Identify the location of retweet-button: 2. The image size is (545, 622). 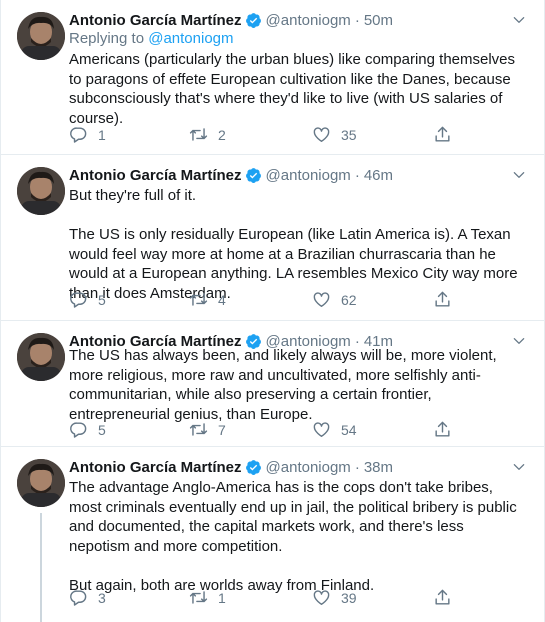
(207, 134).